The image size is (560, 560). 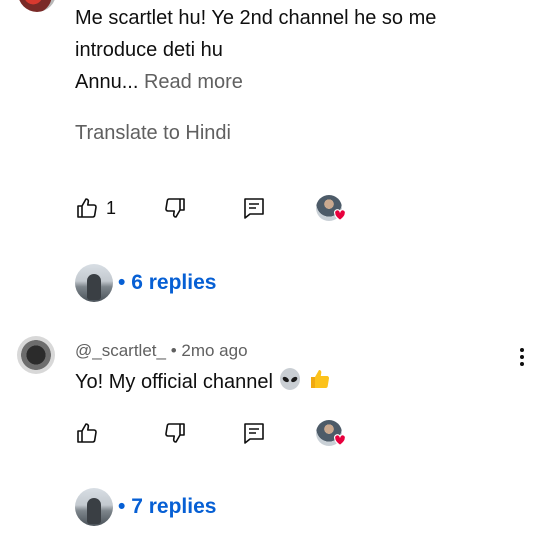 I want to click on author-name: @_scartlet_, so click(x=120, y=350).